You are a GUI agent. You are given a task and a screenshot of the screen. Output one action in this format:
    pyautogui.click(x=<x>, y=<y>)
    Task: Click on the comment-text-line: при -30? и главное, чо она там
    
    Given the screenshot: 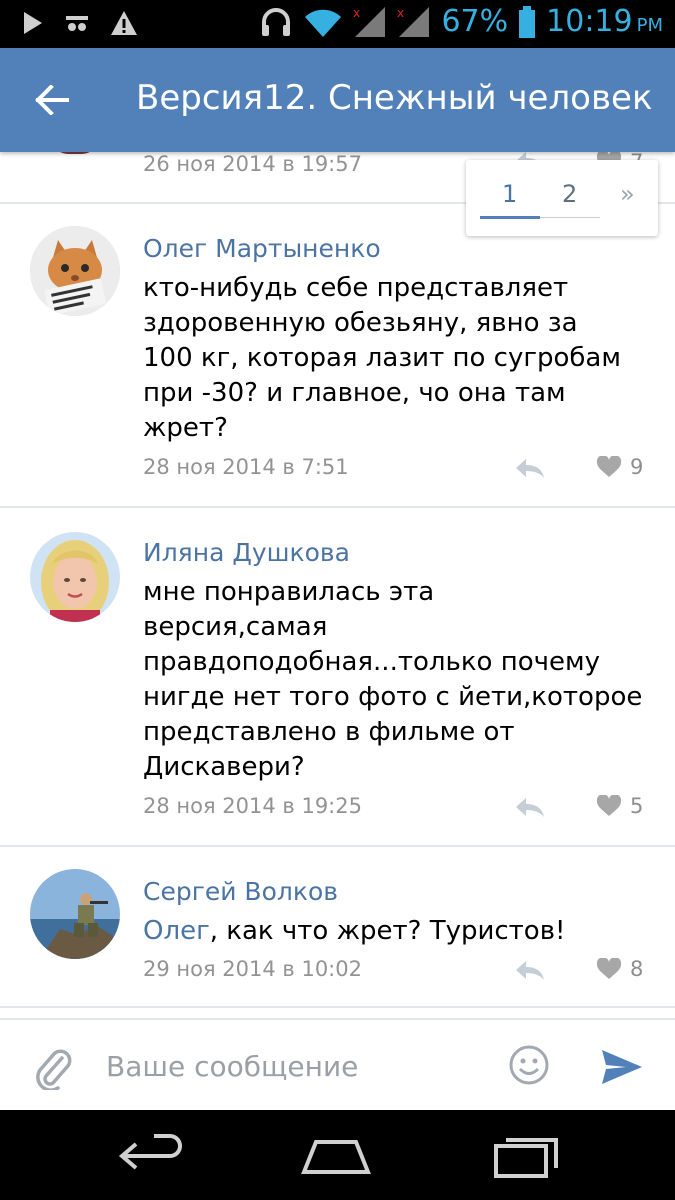 What is the action you would take?
    pyautogui.click(x=354, y=393)
    